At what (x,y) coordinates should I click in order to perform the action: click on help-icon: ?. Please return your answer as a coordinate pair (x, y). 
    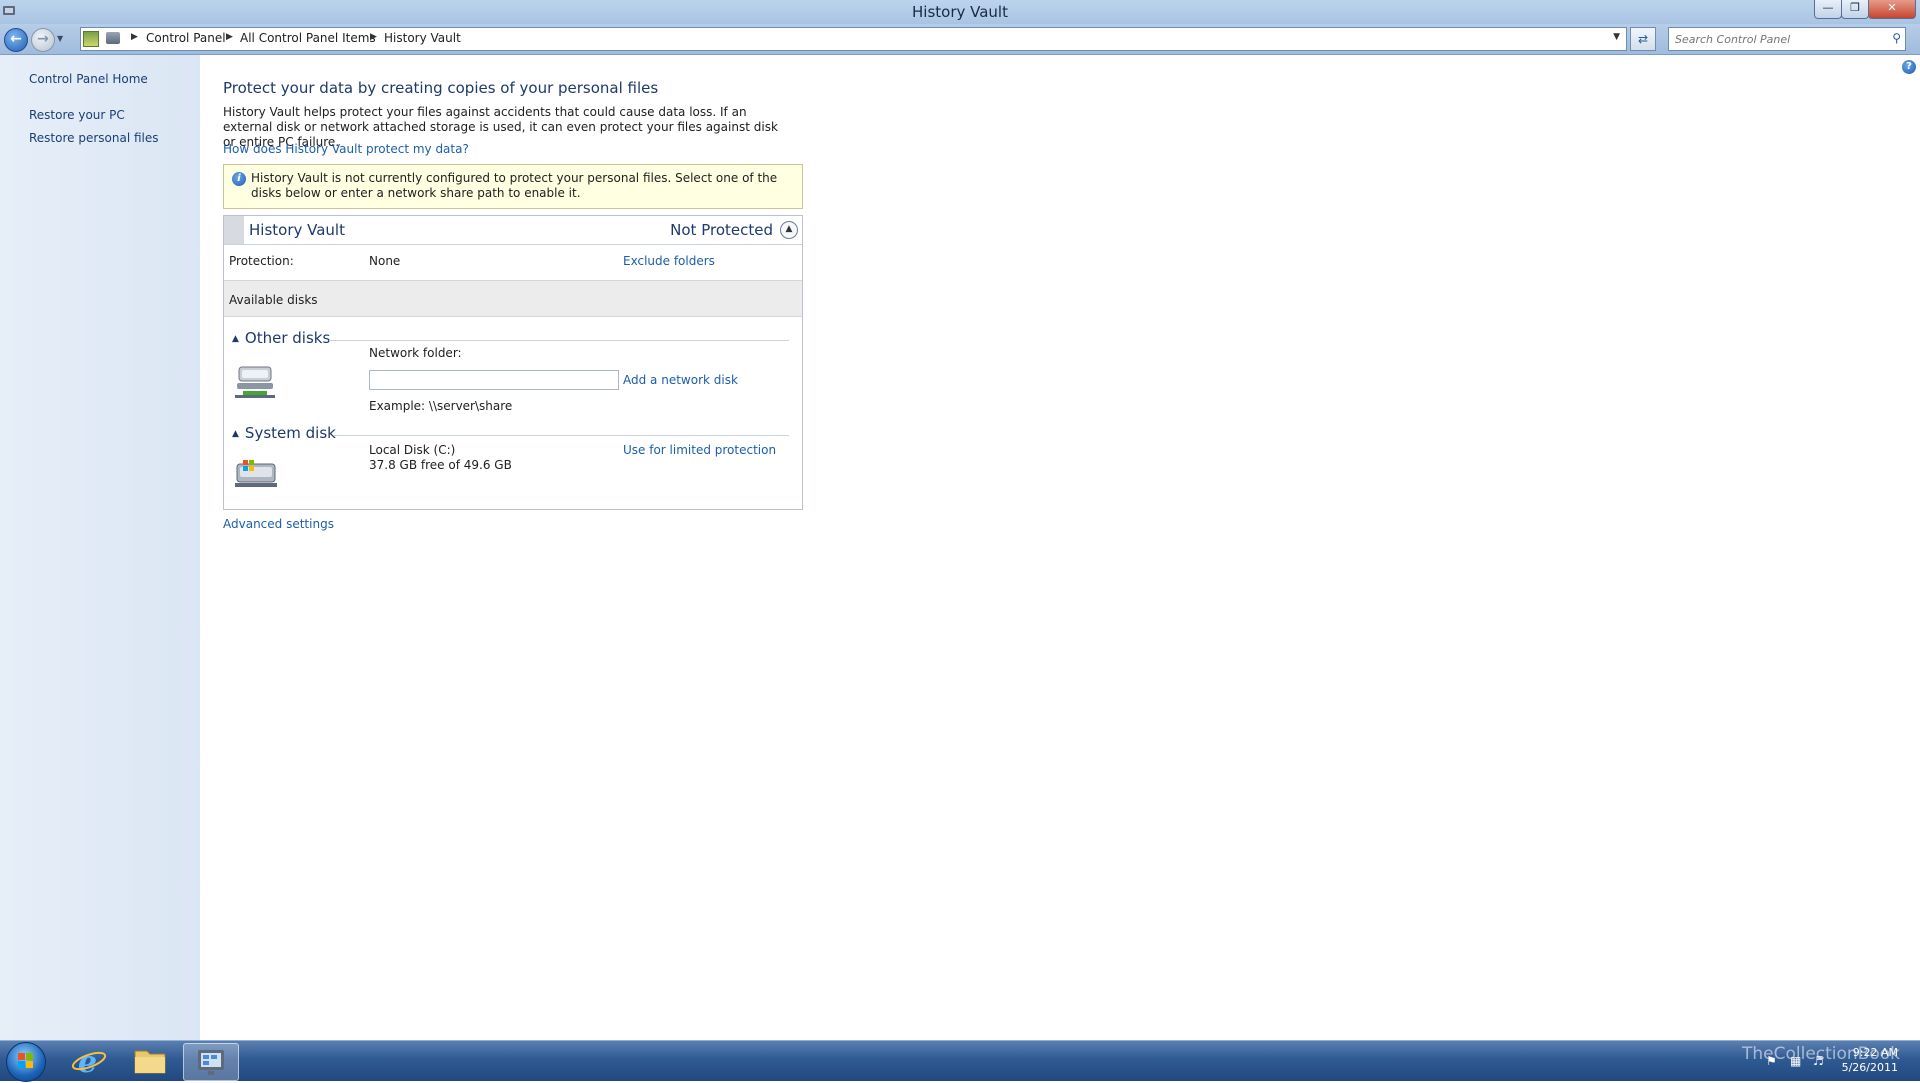
    Looking at the image, I should click on (1909, 67).